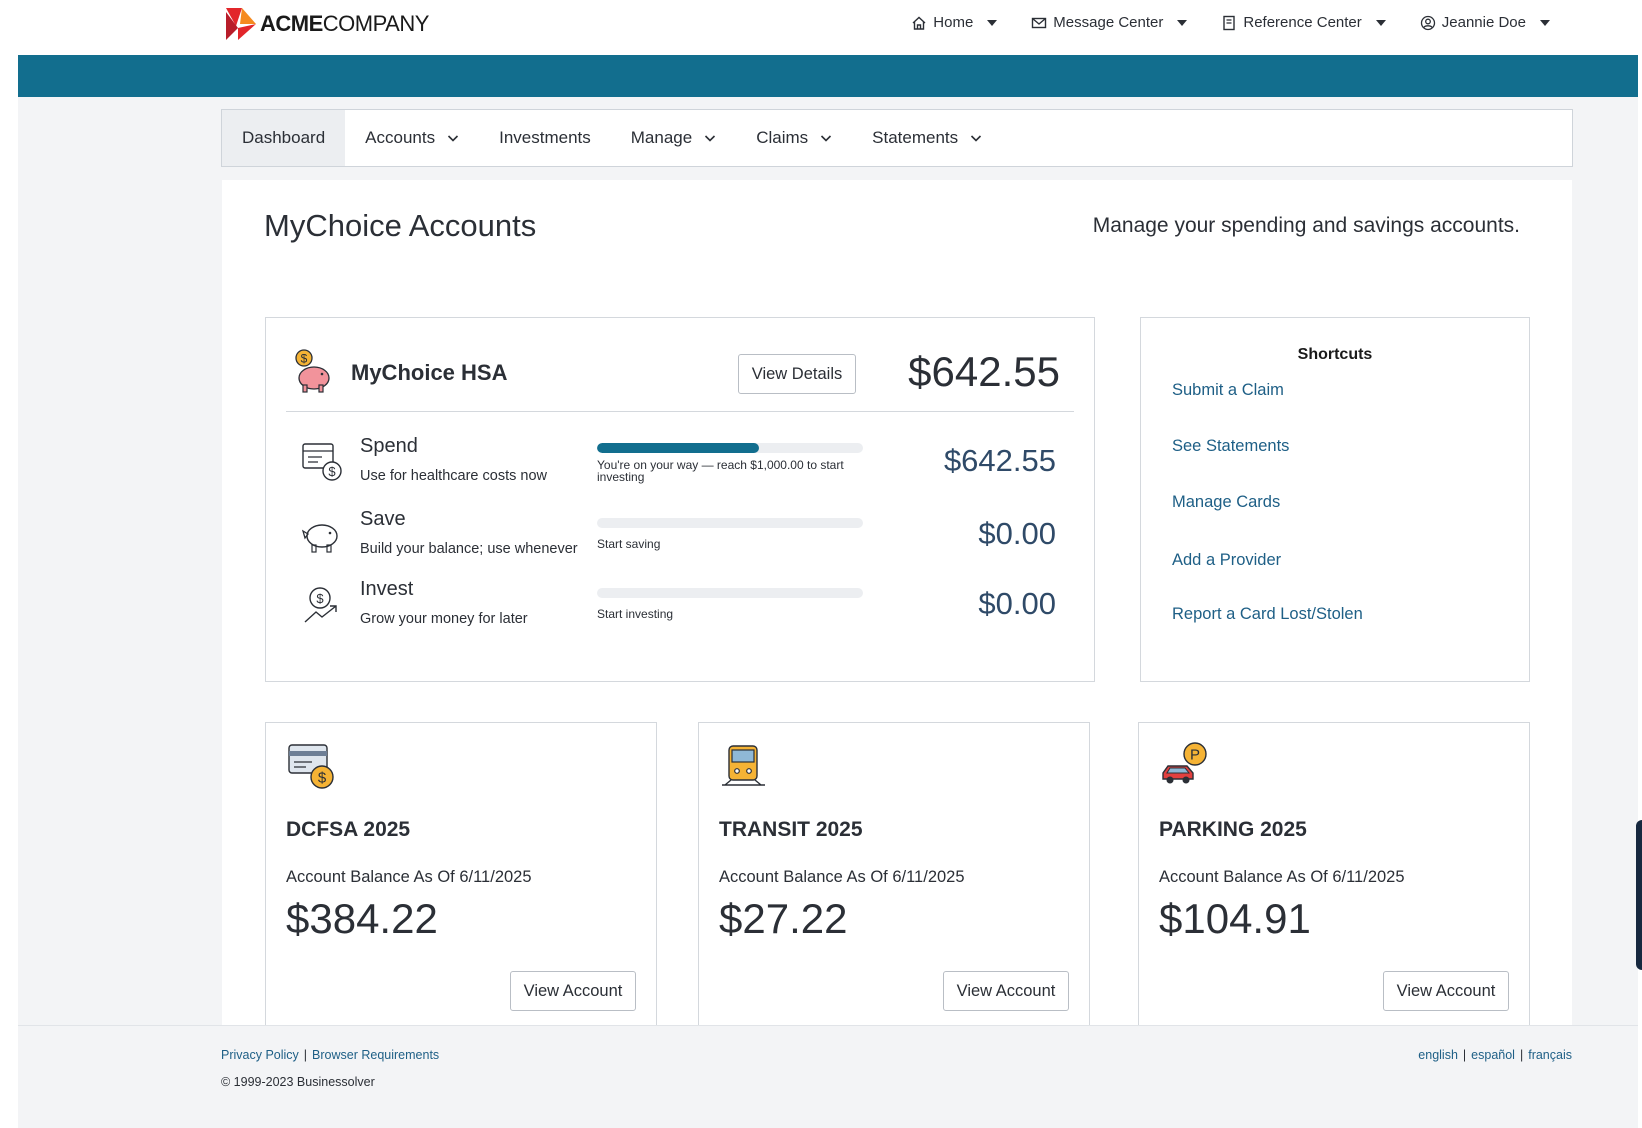 Image resolution: width=1642 pixels, height=1128 pixels. I want to click on row-description: Use for healthcare costs now, so click(453, 476).